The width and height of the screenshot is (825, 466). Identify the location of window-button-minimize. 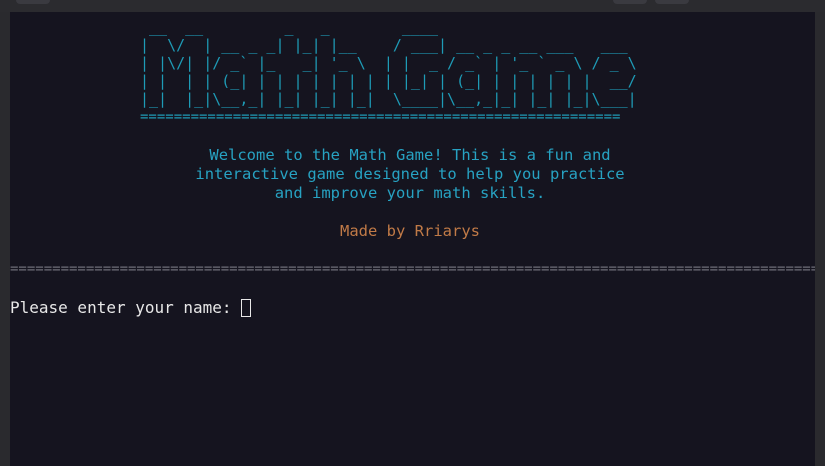
(630, 2).